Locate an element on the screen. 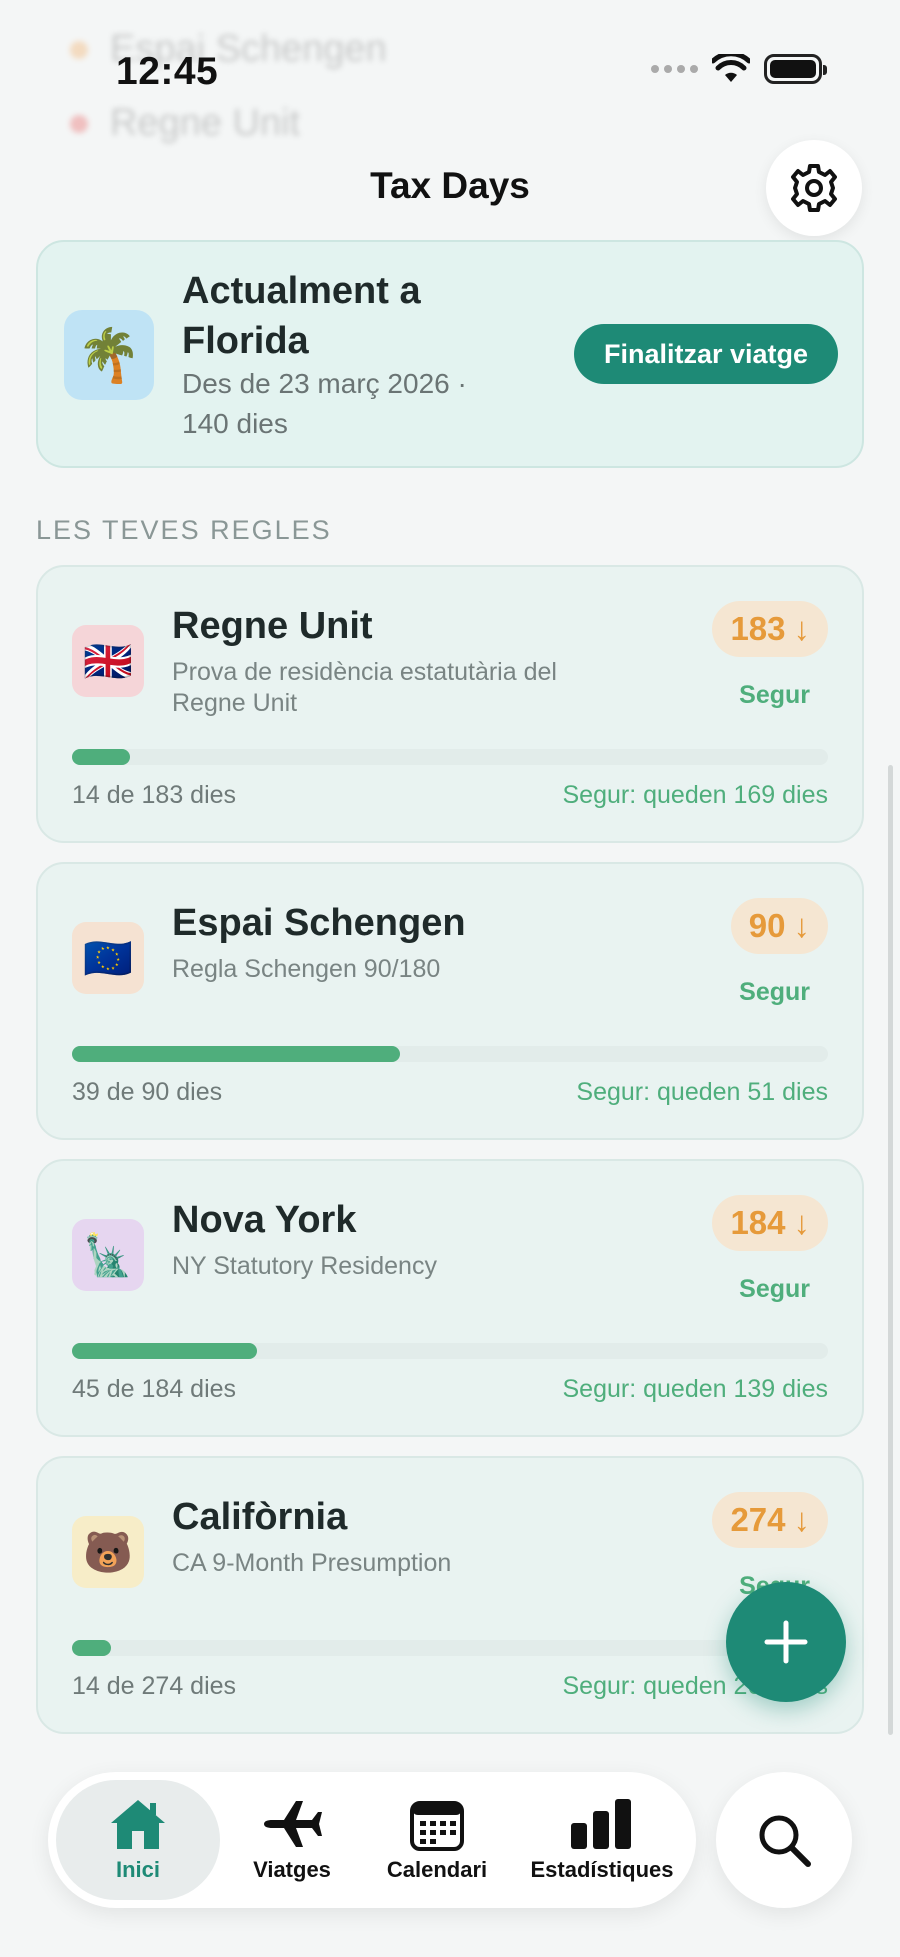 The height and width of the screenshot is (1957, 900). tab-label: Calendari is located at coordinates (437, 1869).